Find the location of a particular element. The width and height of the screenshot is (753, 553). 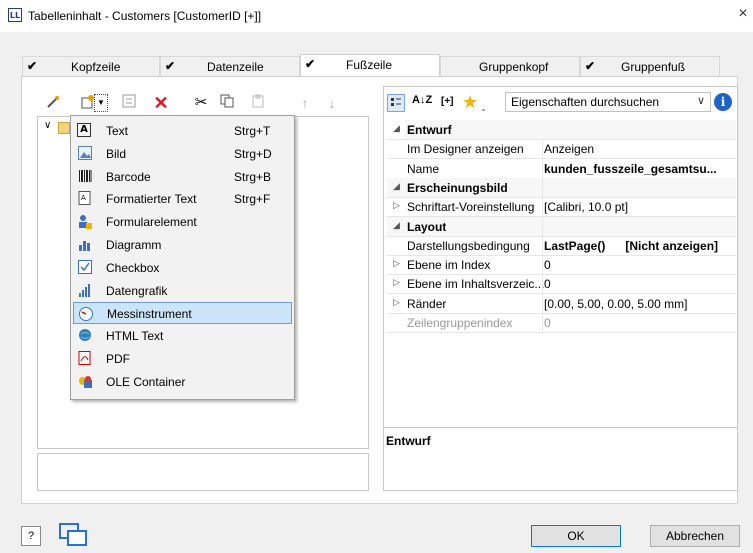

description-title: Entwurf is located at coordinates (408, 441).